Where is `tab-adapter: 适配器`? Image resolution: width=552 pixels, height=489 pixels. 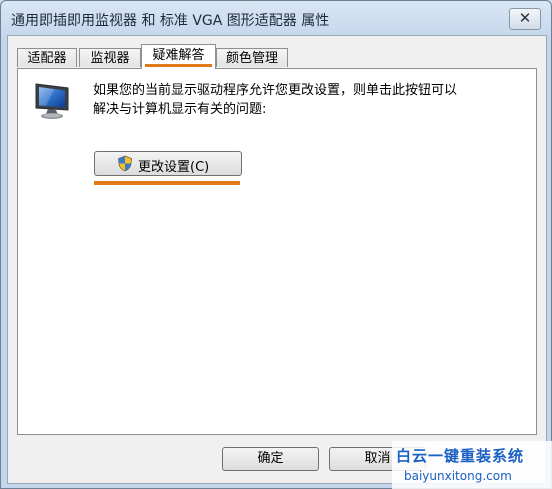
tab-adapter: 适配器 is located at coordinates (47, 57).